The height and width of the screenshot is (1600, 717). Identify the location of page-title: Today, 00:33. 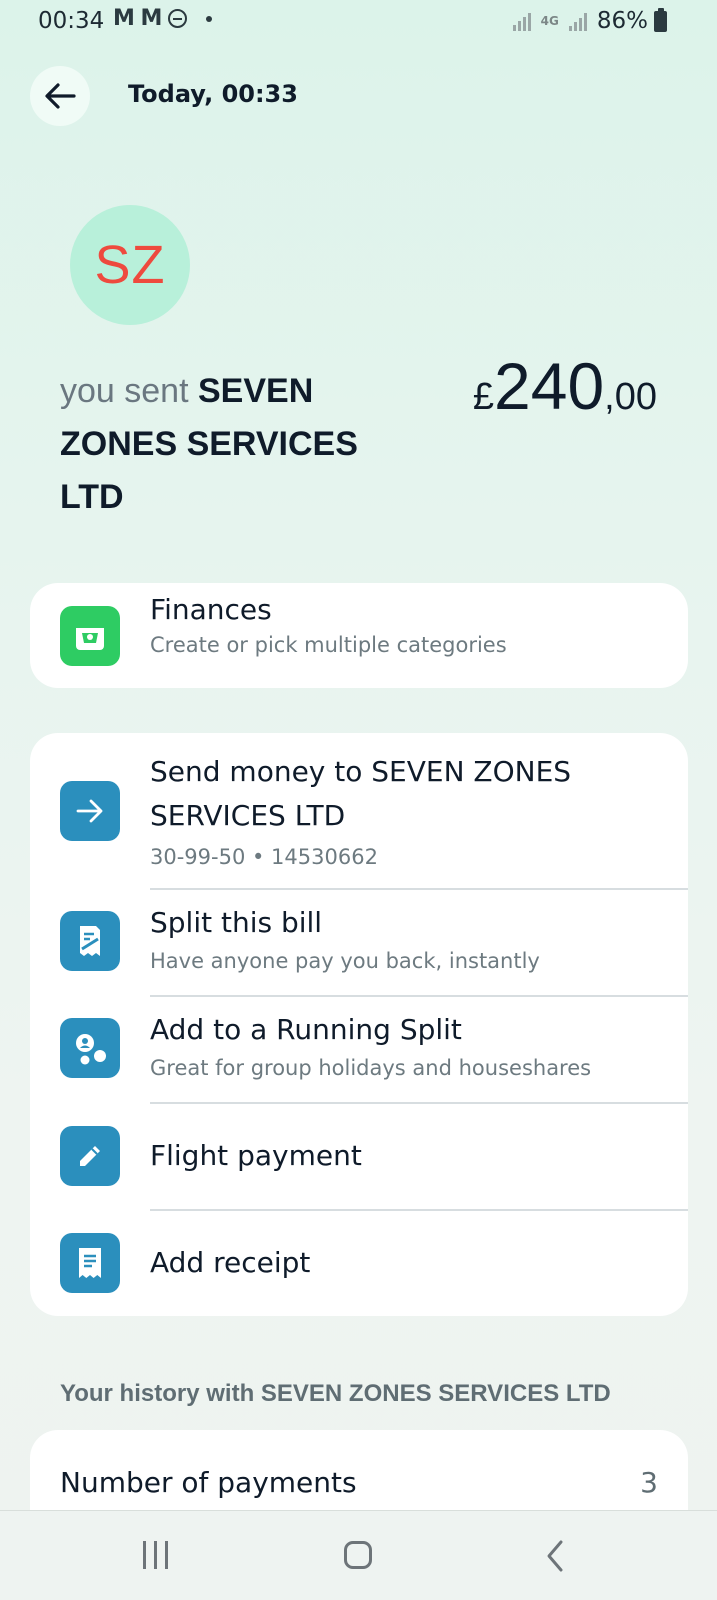
(213, 94).